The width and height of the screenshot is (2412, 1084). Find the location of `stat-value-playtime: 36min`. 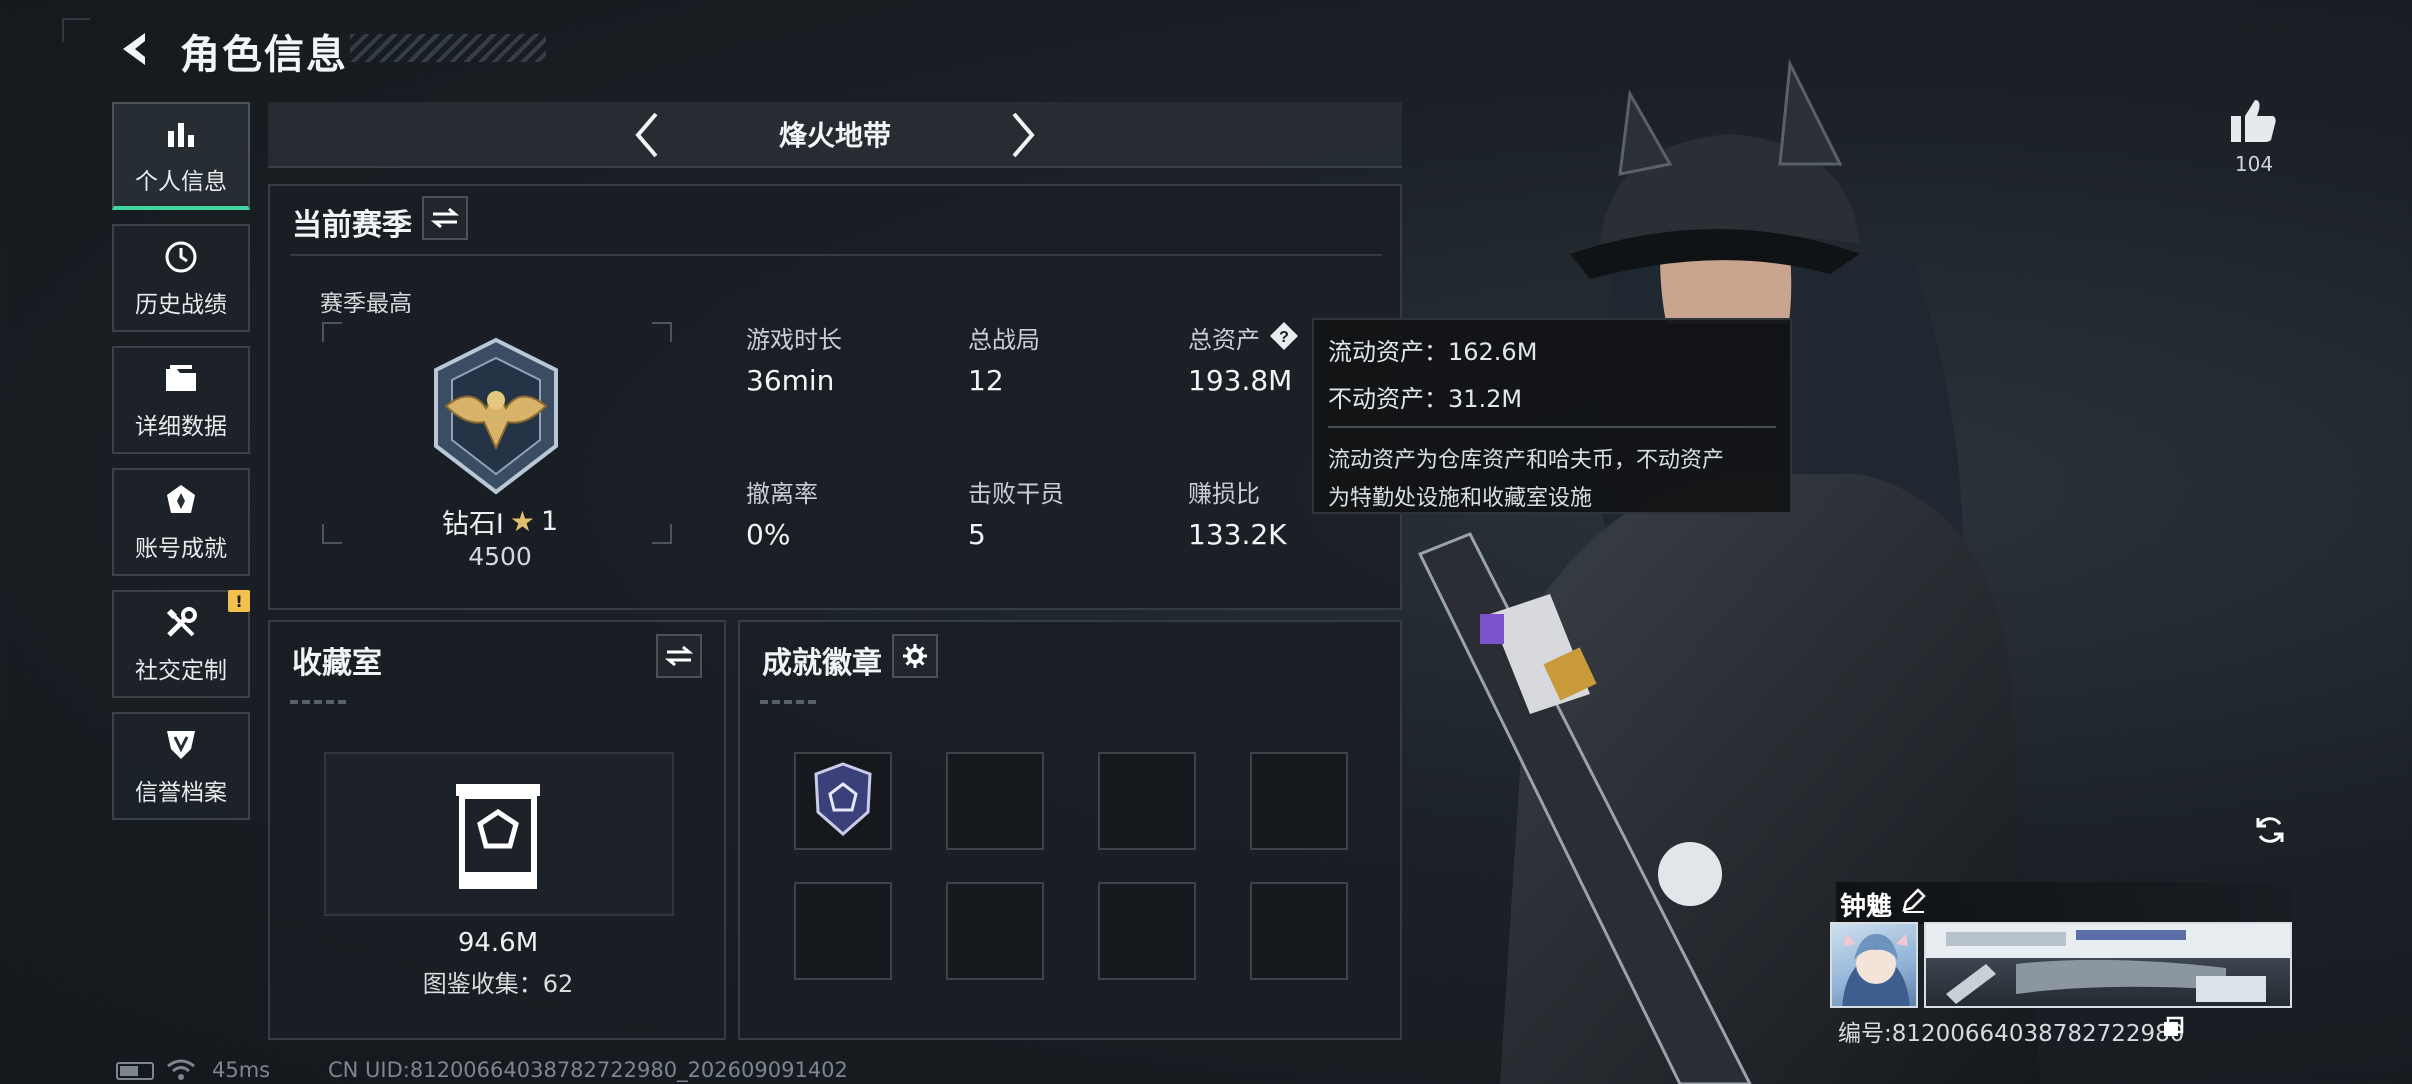

stat-value-playtime: 36min is located at coordinates (790, 380).